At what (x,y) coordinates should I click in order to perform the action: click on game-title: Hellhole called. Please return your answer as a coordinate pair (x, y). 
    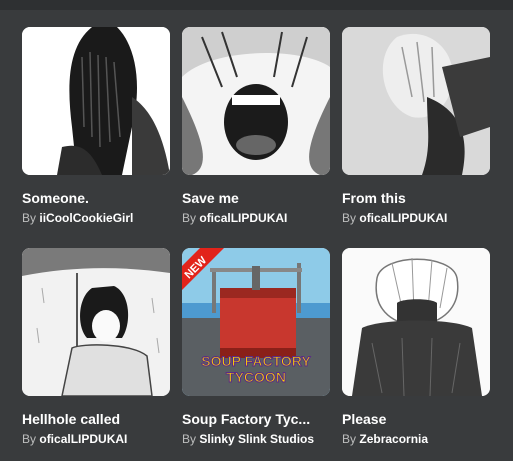
    Looking at the image, I should click on (96, 419).